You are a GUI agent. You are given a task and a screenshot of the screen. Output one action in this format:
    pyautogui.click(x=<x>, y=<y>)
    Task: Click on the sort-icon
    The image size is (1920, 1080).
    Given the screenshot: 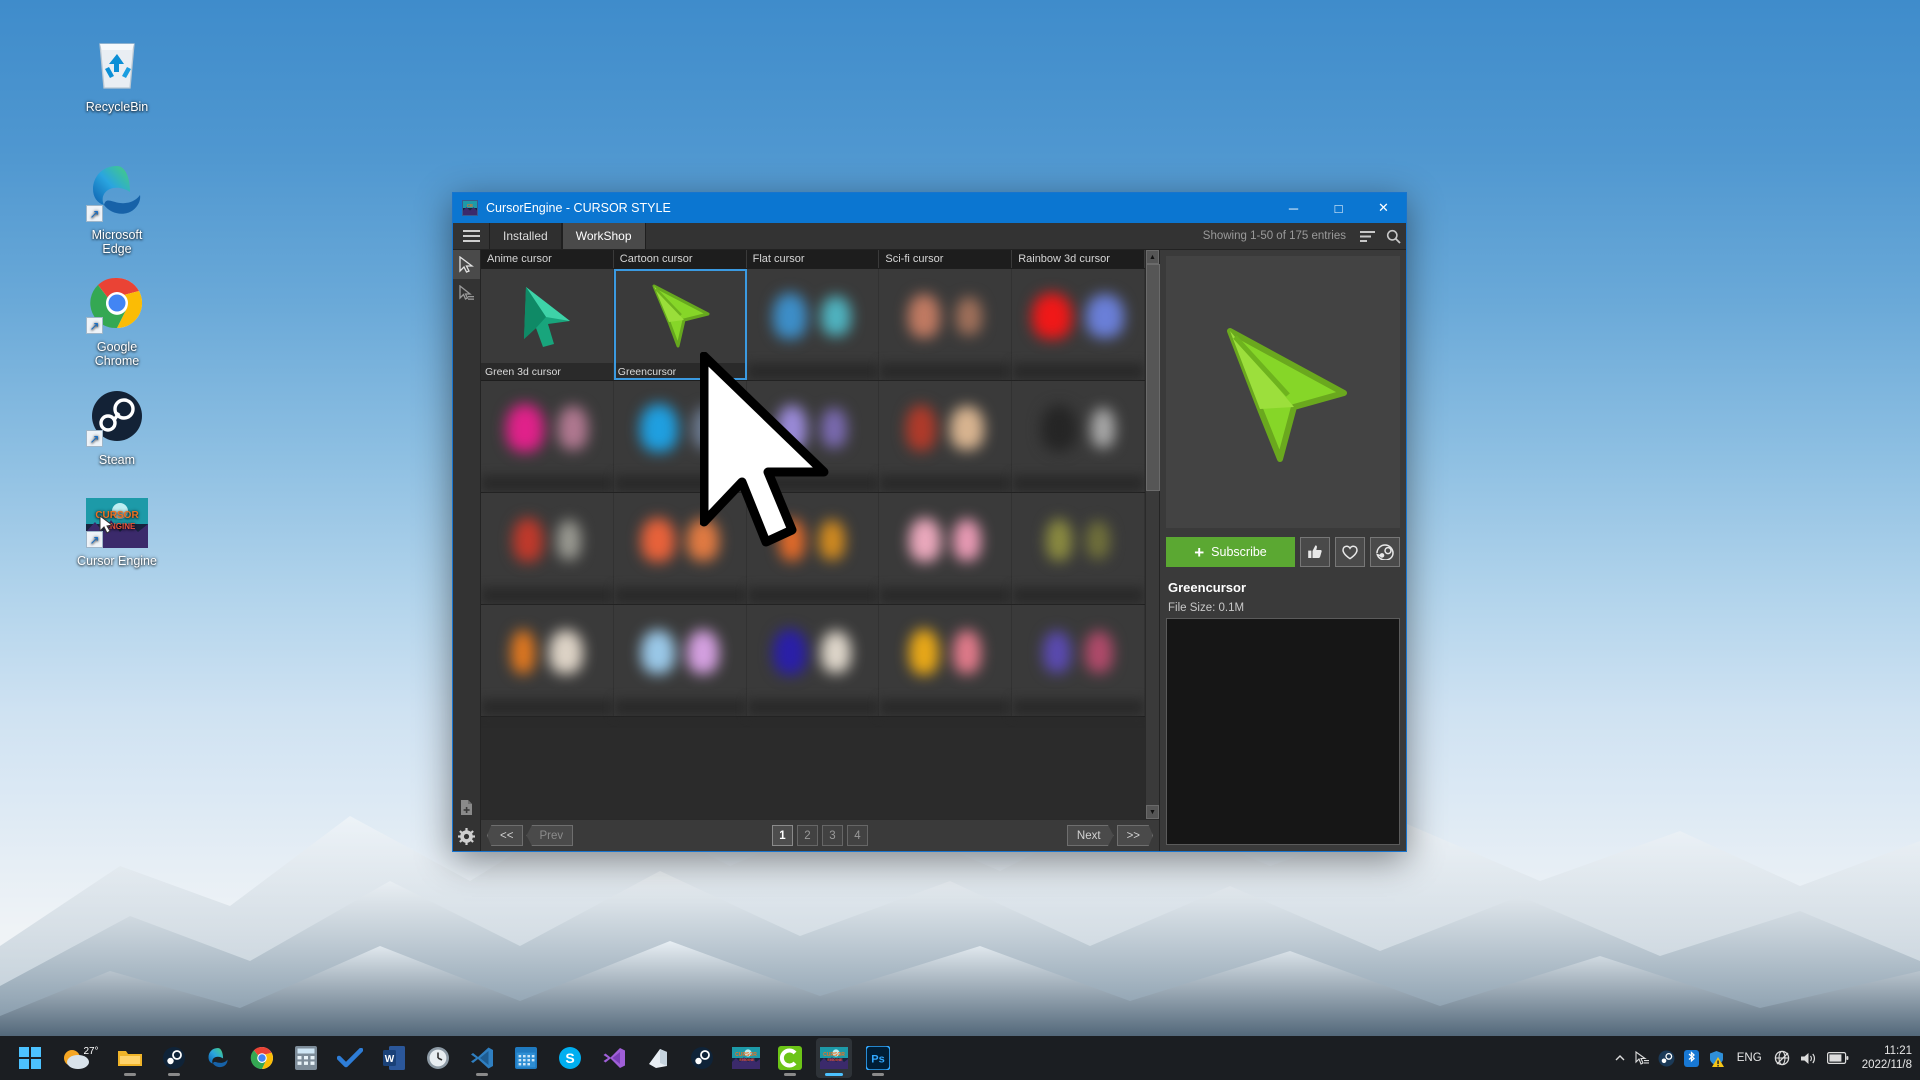 What is the action you would take?
    pyautogui.click(x=1367, y=236)
    